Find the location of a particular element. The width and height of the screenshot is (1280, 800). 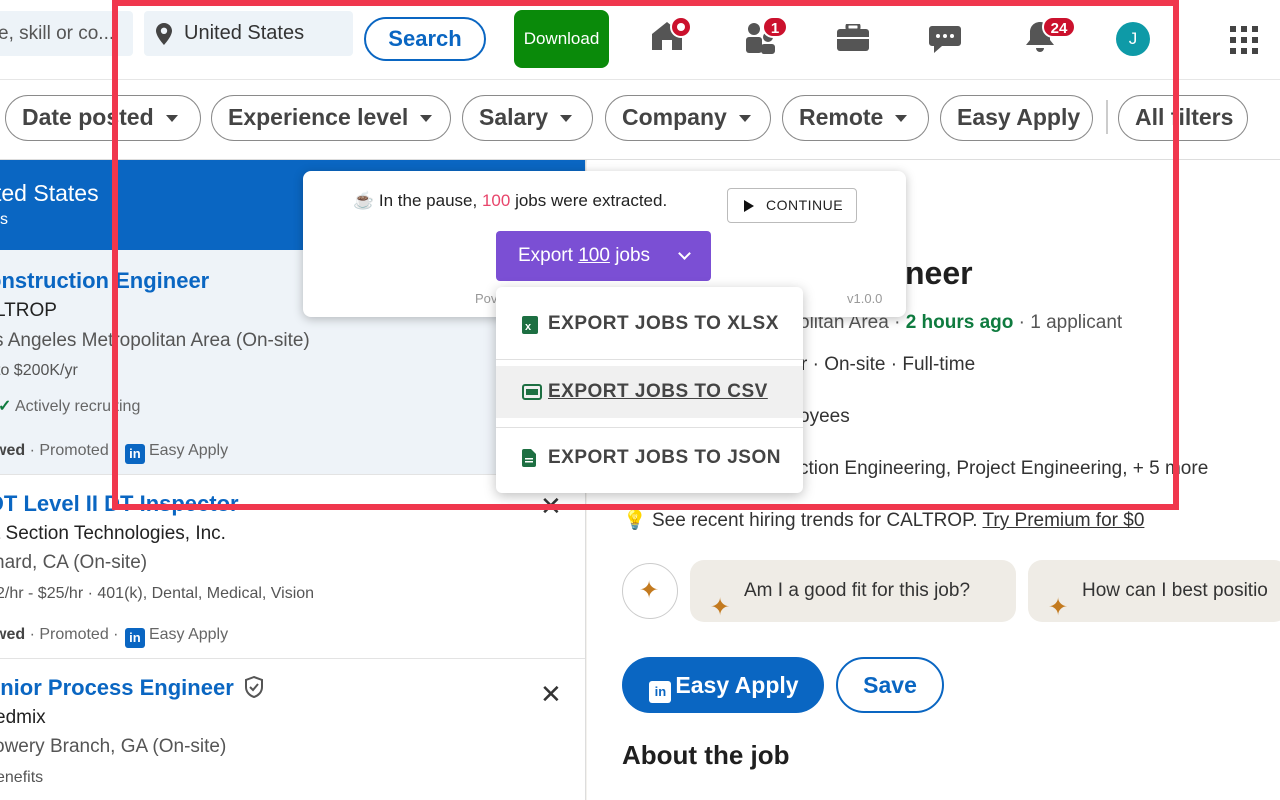

coffee-icon: ☕ is located at coordinates (364, 200).